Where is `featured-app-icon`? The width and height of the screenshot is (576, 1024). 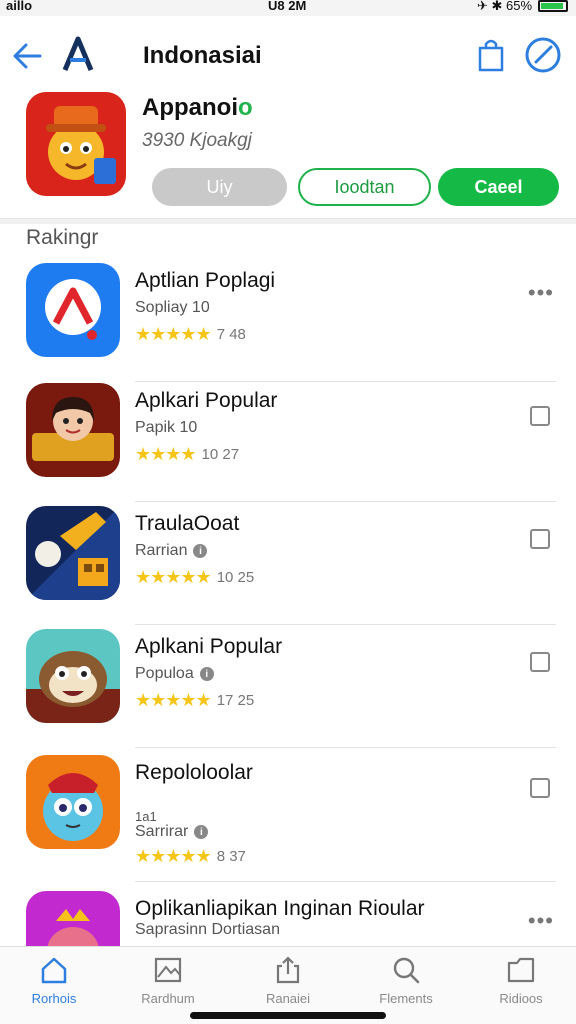 featured-app-icon is located at coordinates (76, 144).